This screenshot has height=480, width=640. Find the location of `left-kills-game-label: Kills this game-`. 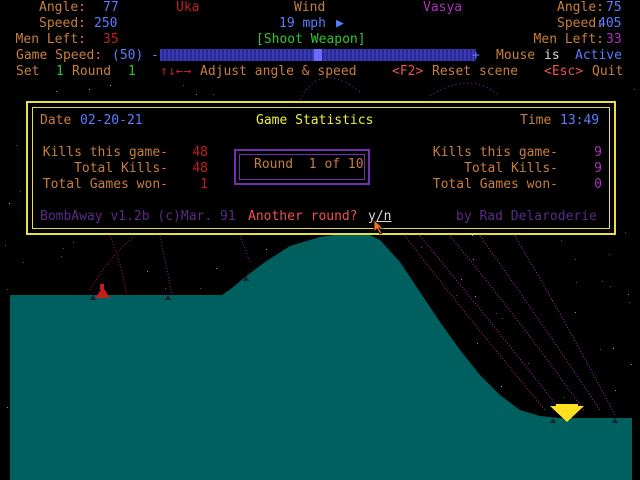

left-kills-game-label: Kills this game- is located at coordinates (105, 152).